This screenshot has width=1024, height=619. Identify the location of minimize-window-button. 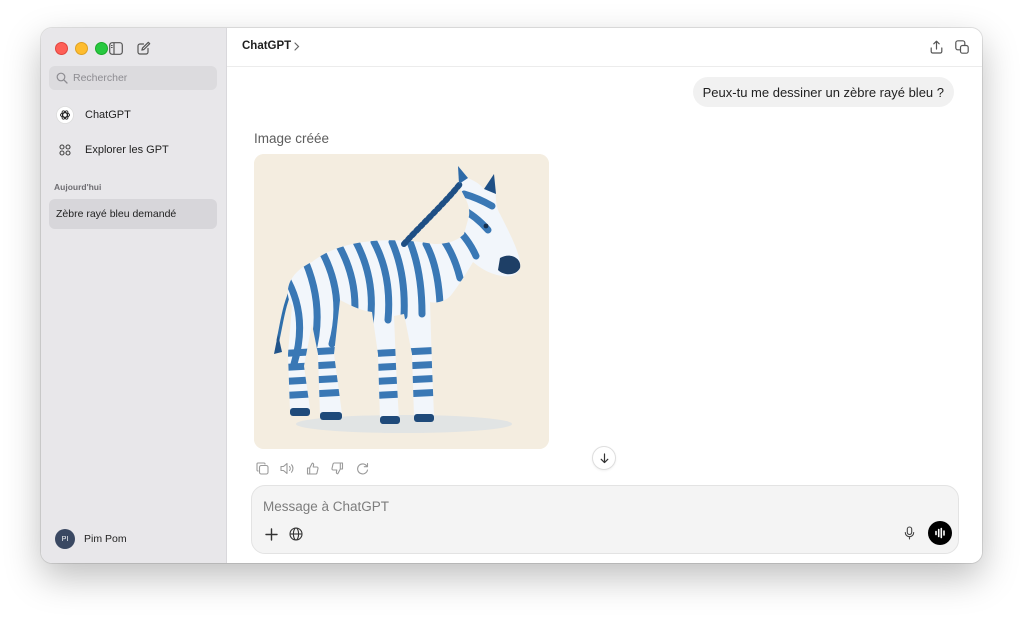
(81, 48).